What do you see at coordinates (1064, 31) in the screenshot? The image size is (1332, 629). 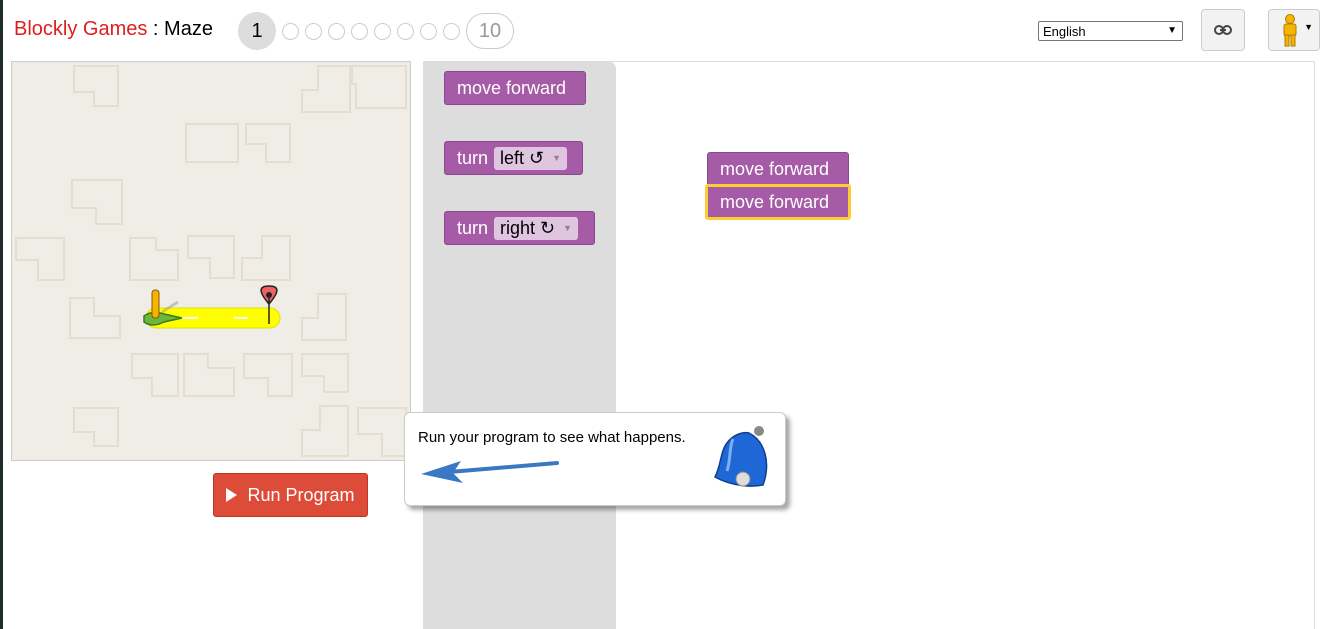 I see `language-selected: English` at bounding box center [1064, 31].